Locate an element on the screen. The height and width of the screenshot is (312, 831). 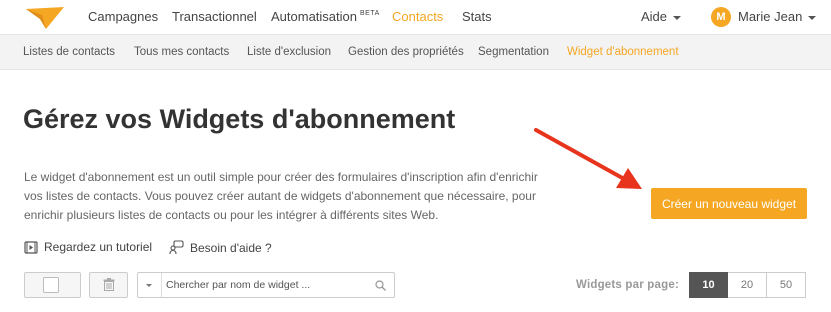
logo-icon is located at coordinates (45, 18).